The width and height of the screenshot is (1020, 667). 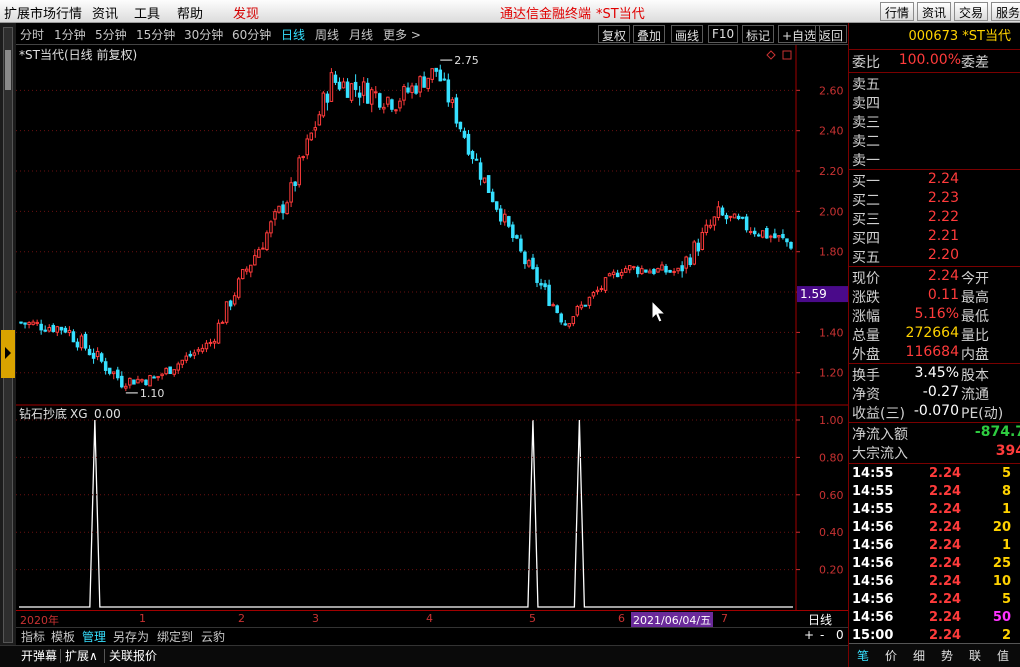 I want to click on diamond-icon, so click(x=771, y=55).